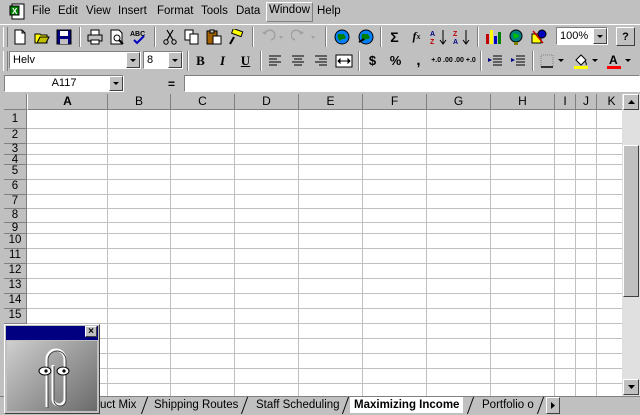  Describe the element at coordinates (331, 102) in the screenshot. I see `column-header: E` at that location.